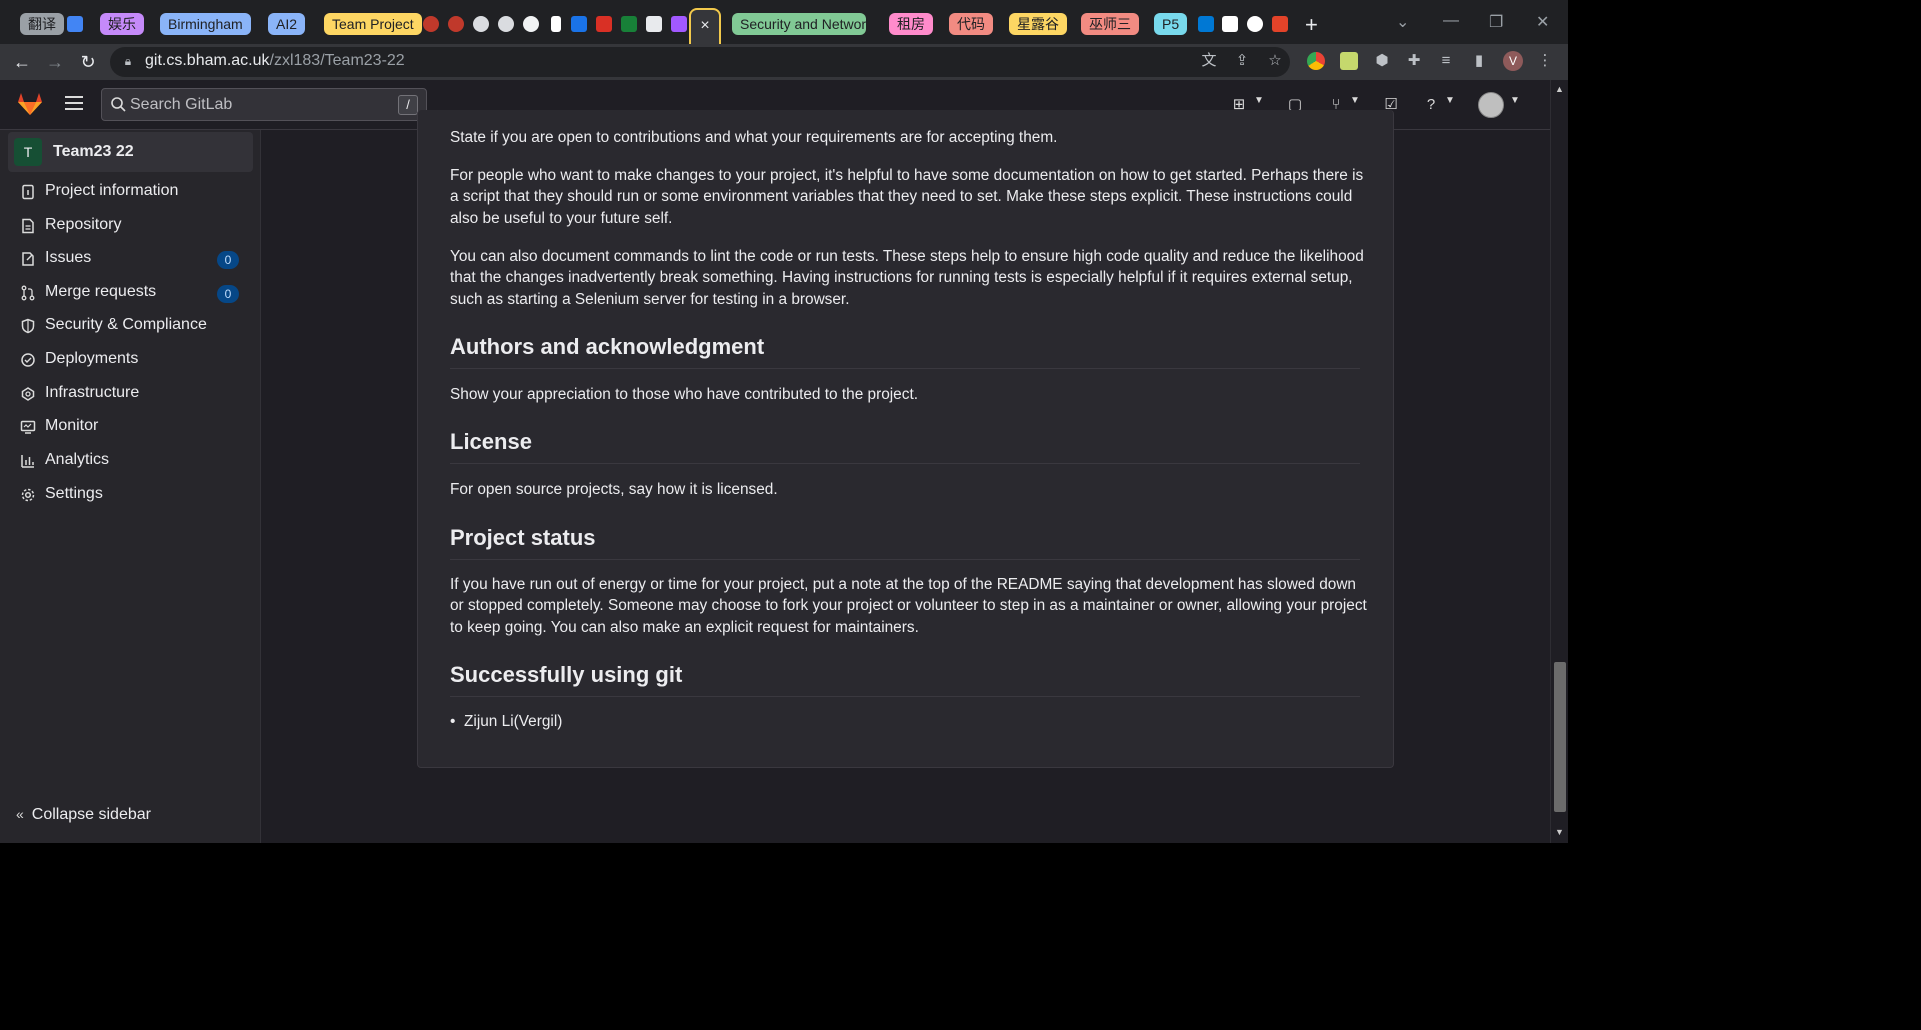  Describe the element at coordinates (72, 425) in the screenshot. I see `sidebar-item-label: Monitor` at that location.